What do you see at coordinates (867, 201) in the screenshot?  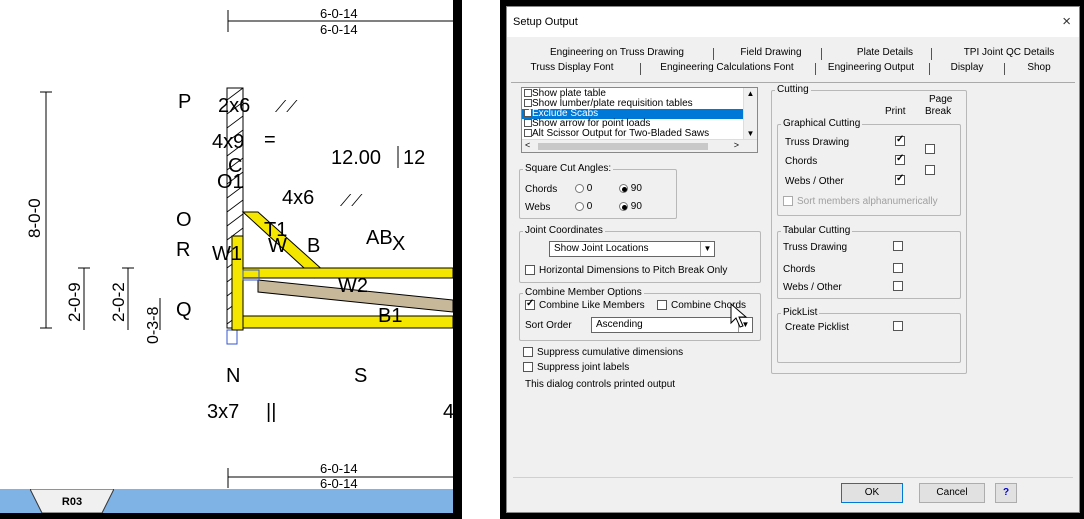 I see `sort-members-label: Sort members alphanumerically` at bounding box center [867, 201].